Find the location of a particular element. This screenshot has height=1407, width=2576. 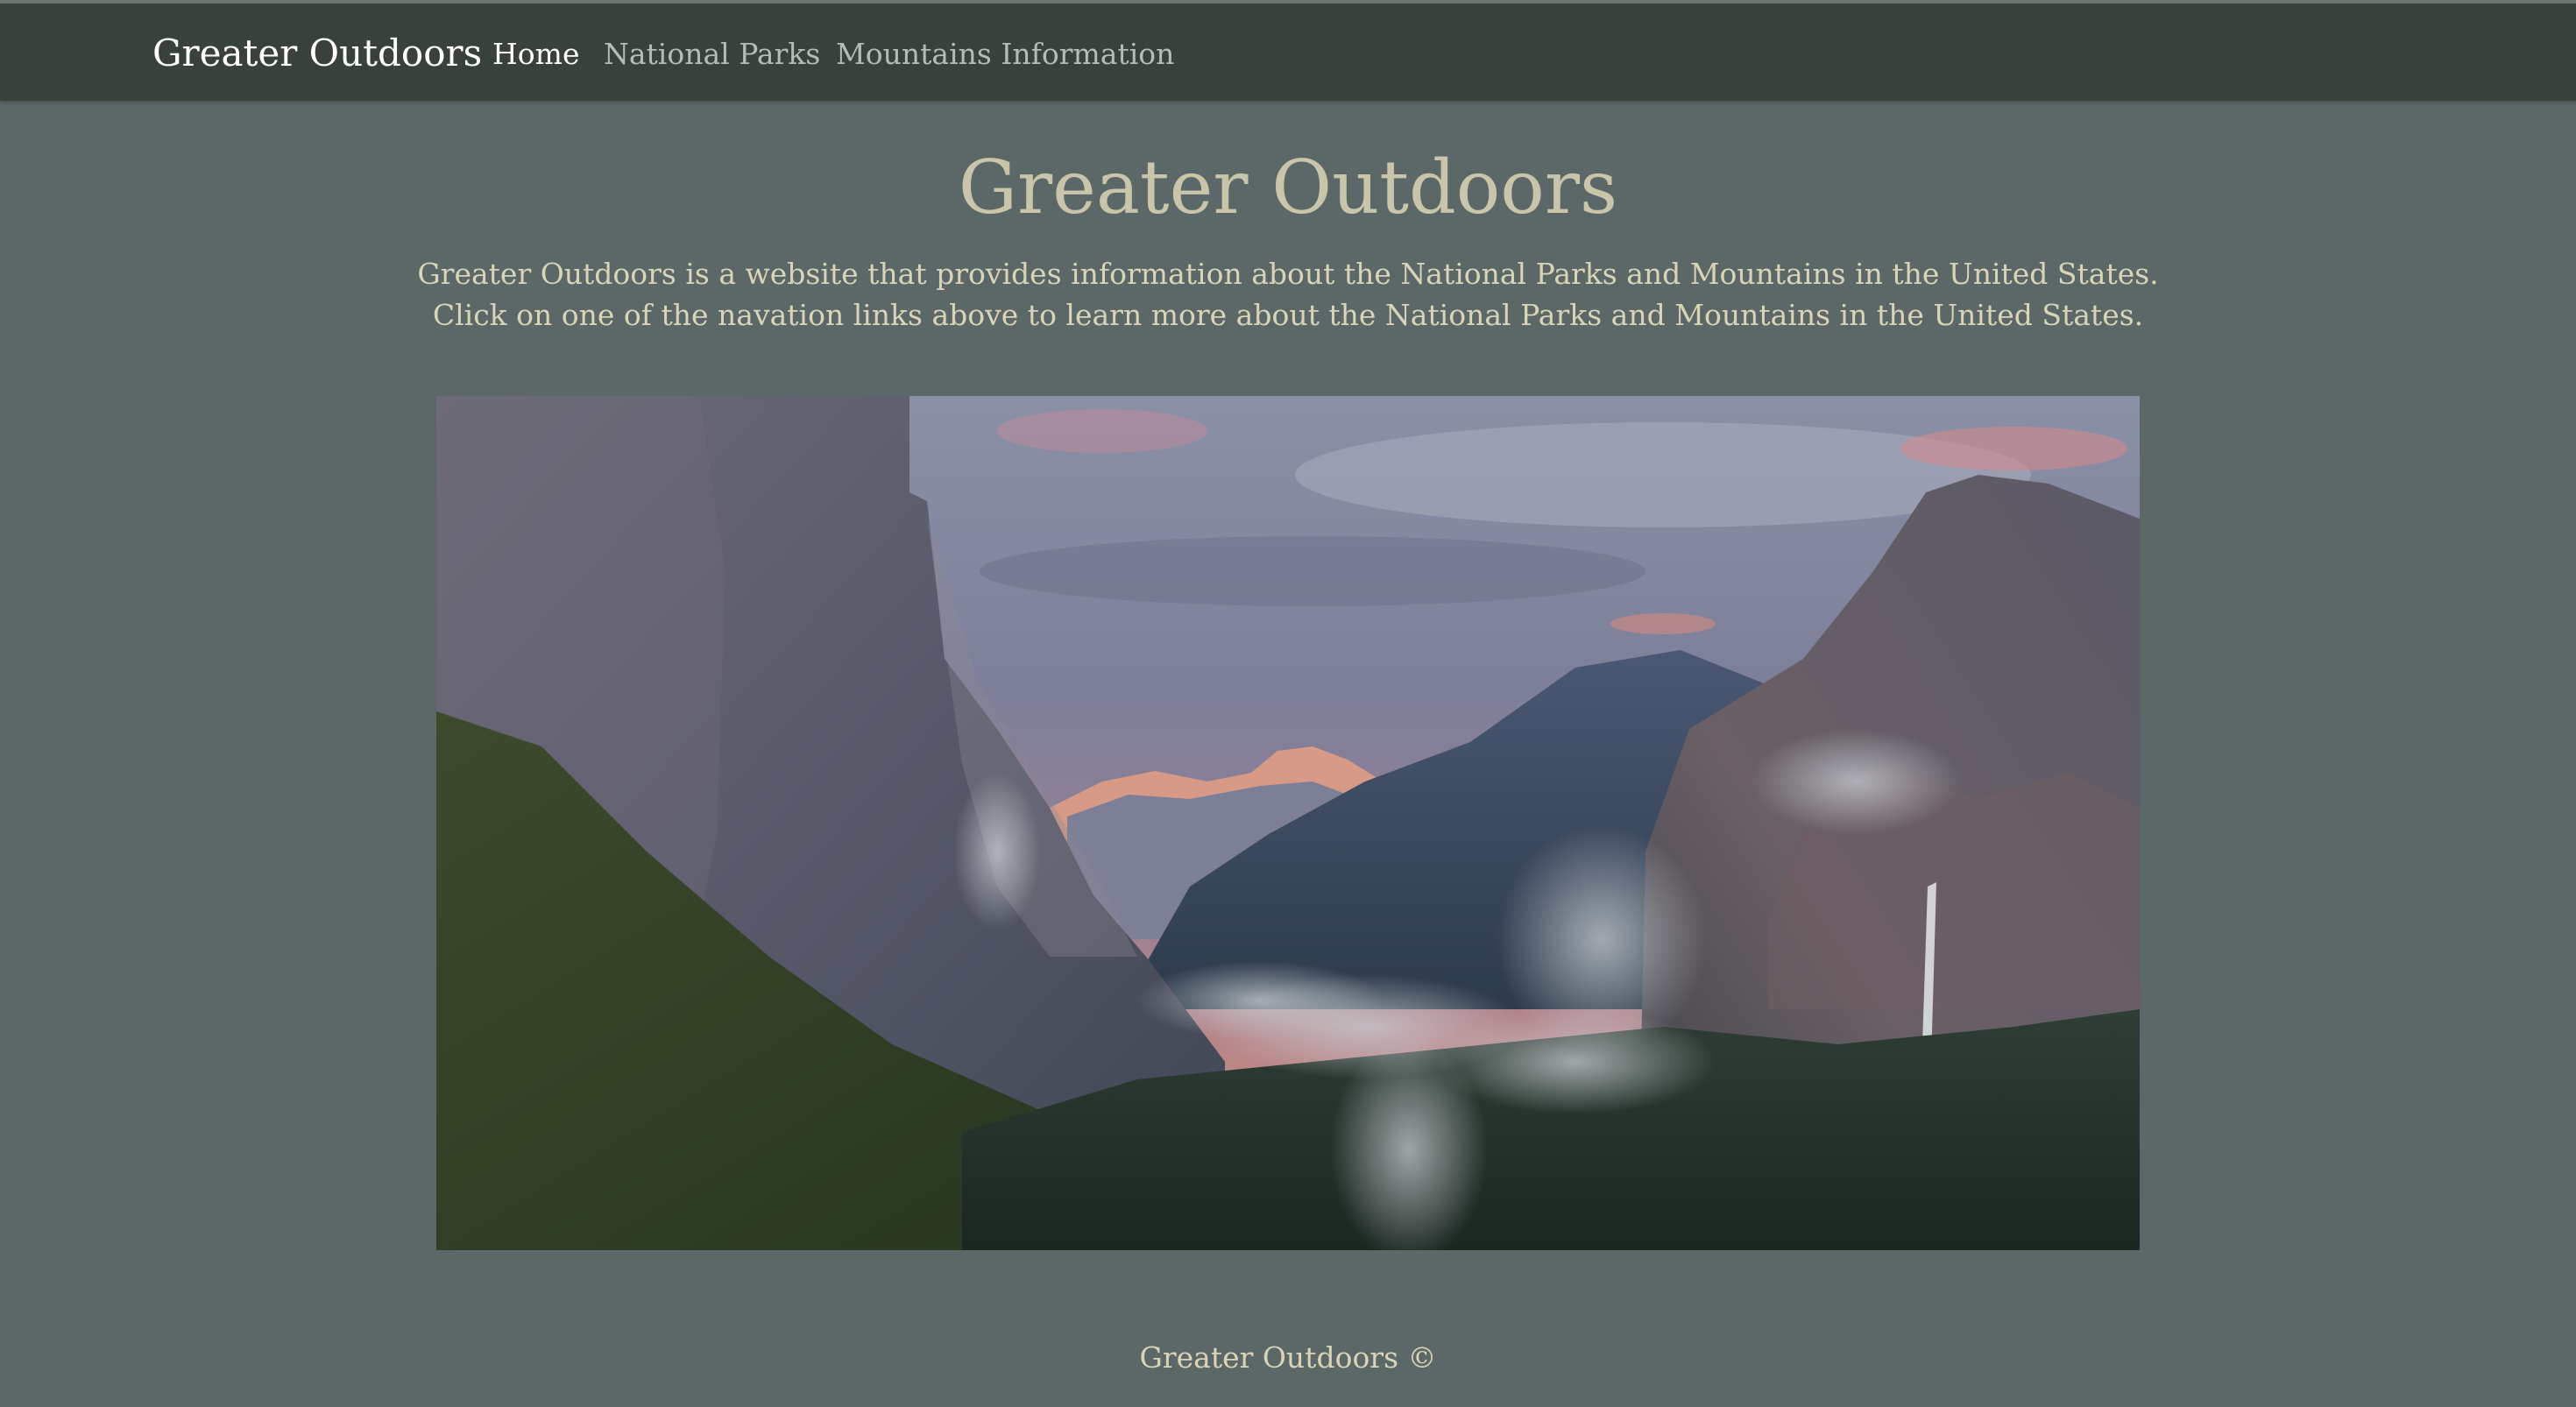

nav-link-mountains-information: Mountains Information is located at coordinates (1005, 54).